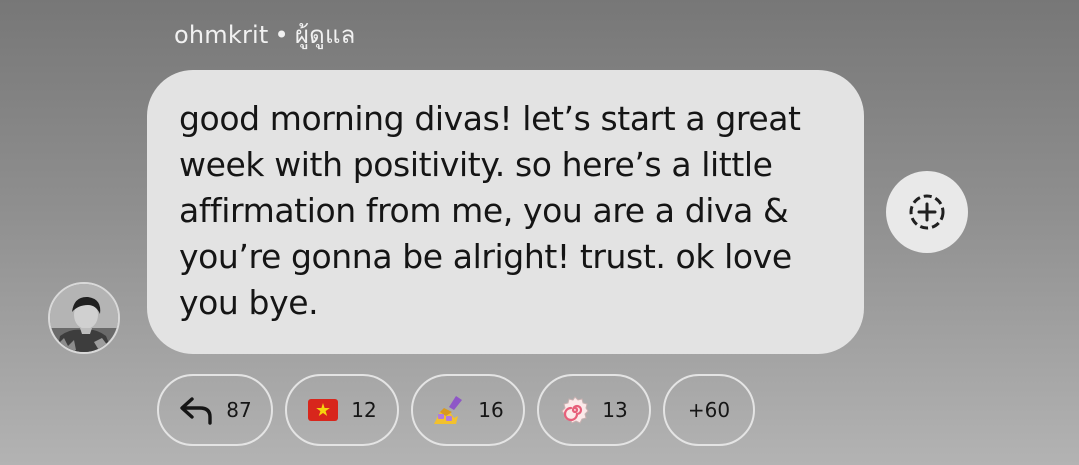 Image resolution: width=1079 pixels, height=465 pixels. I want to click on reaction-count: 16, so click(491, 410).